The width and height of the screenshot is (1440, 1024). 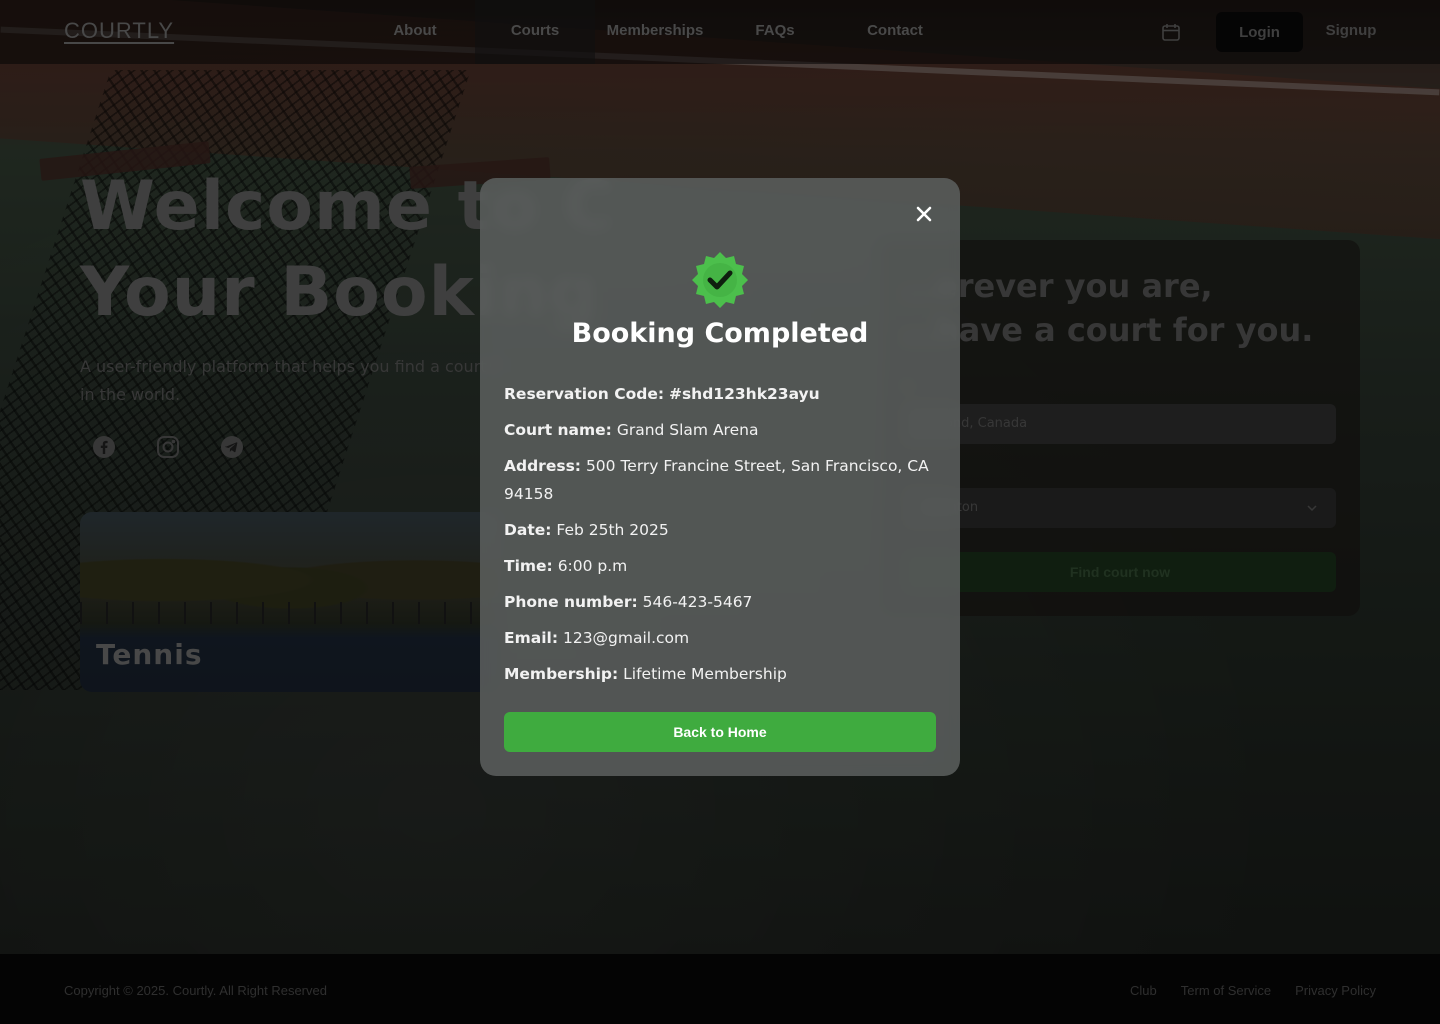 I want to click on detail-email: Email: 123@gmail.com, so click(x=597, y=638).